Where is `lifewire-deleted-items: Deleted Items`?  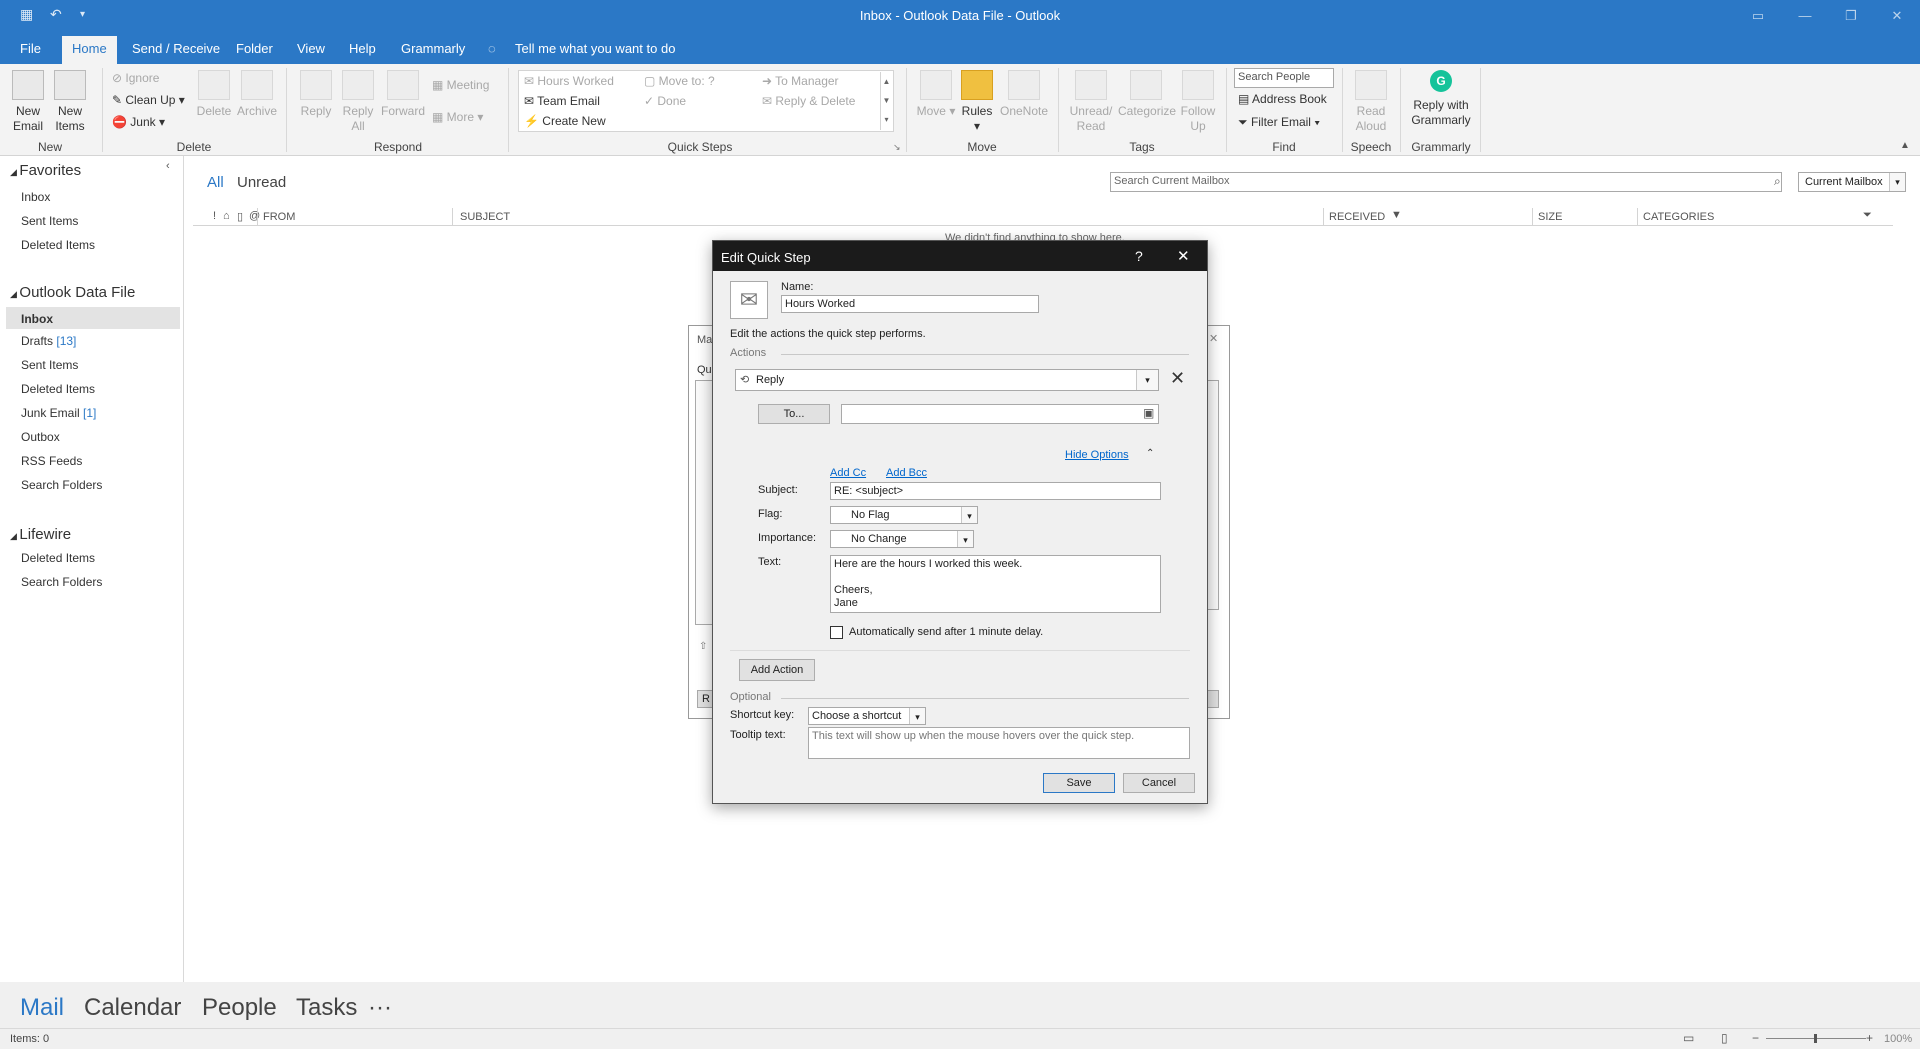 lifewire-deleted-items: Deleted Items is located at coordinates (58, 558).